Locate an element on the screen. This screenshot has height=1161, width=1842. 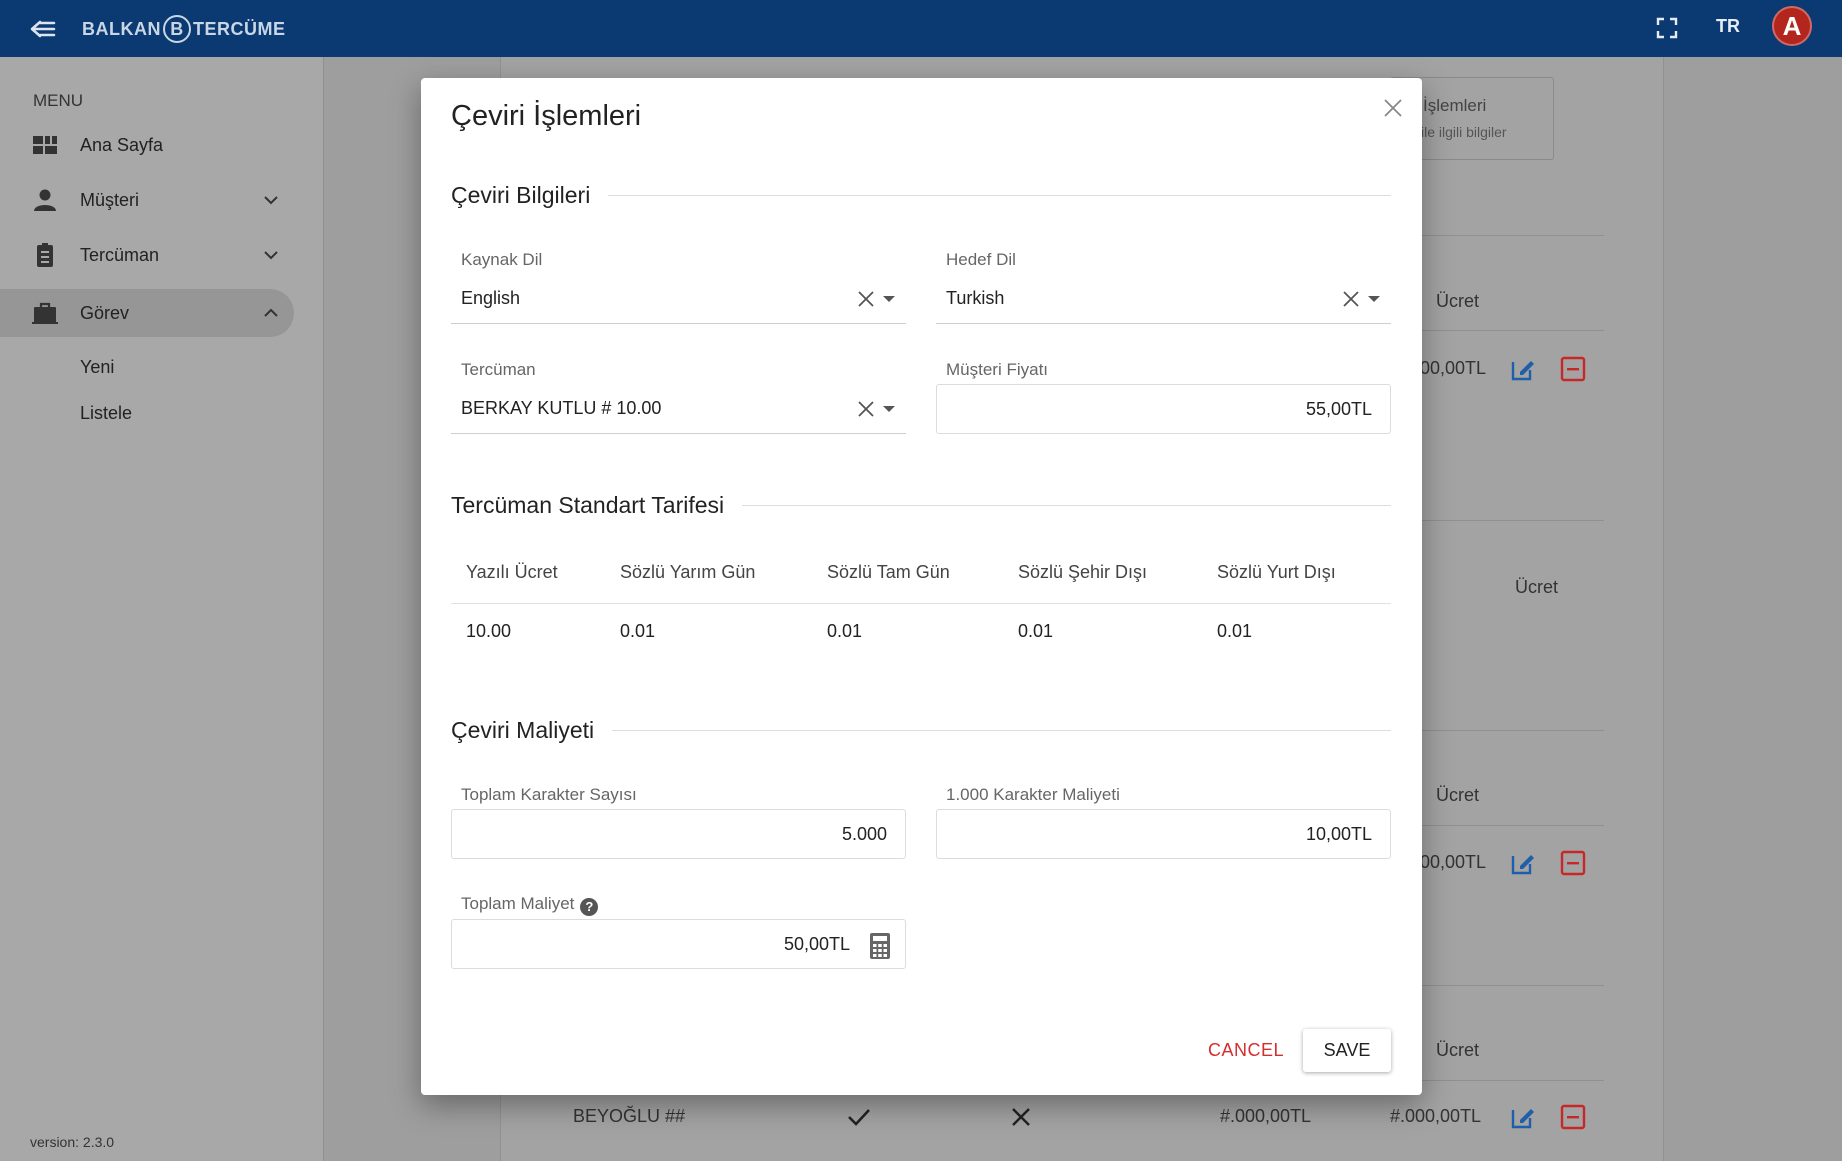
column-header: Sözlü Yurt Dışı is located at coordinates (1296, 573).